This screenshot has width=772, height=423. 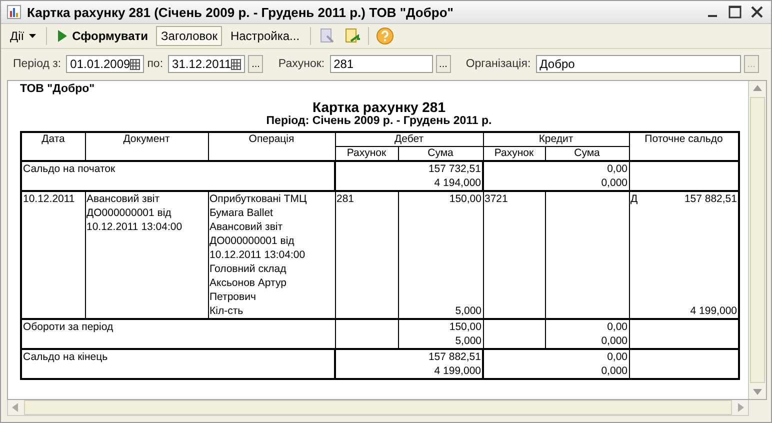 I want to click on table-cell: 3721, so click(x=514, y=255).